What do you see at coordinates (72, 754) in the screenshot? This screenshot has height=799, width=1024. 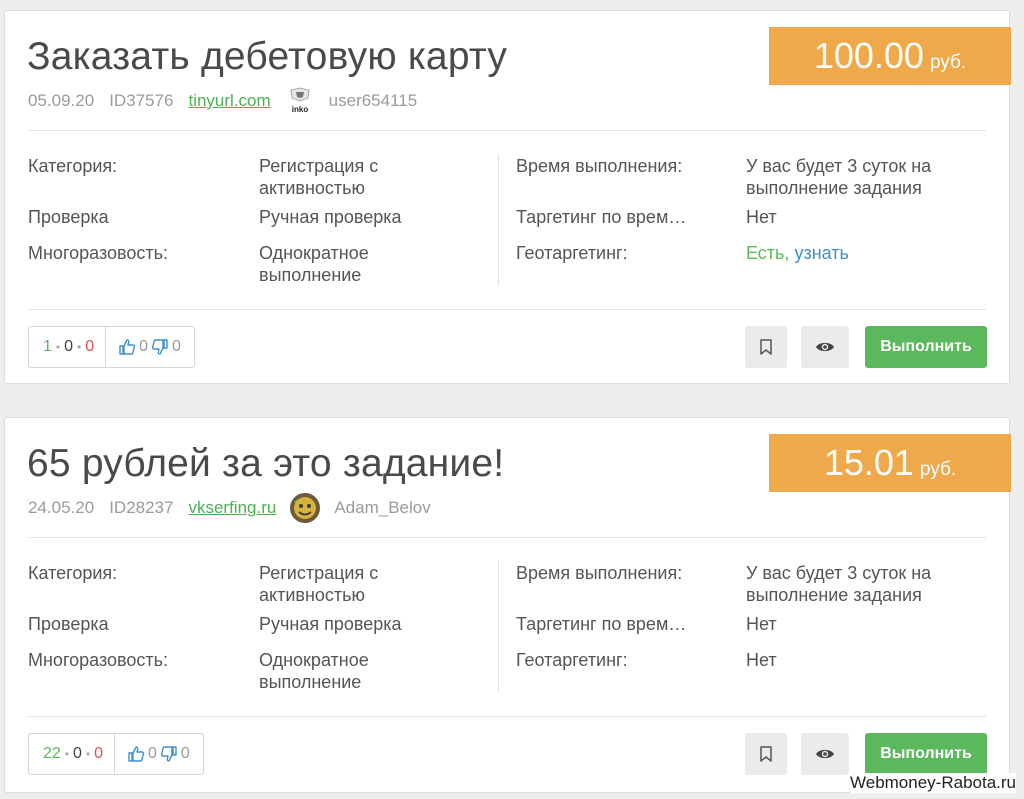 I see `task-counts: 22 • 0 • 0` at bounding box center [72, 754].